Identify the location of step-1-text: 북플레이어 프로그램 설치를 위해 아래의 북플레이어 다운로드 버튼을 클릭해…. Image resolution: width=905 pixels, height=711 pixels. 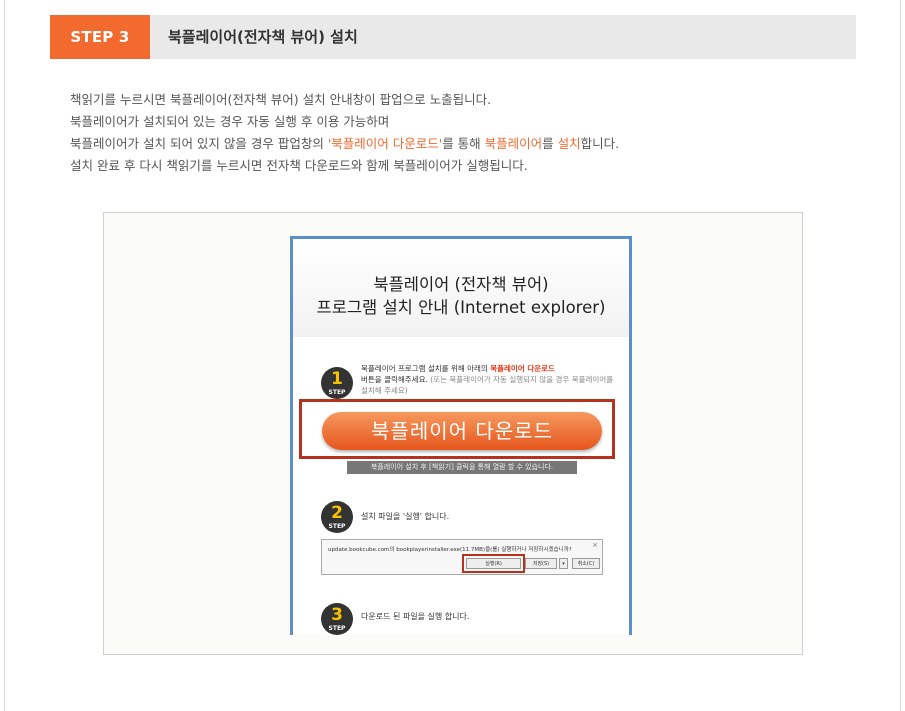
(491, 379).